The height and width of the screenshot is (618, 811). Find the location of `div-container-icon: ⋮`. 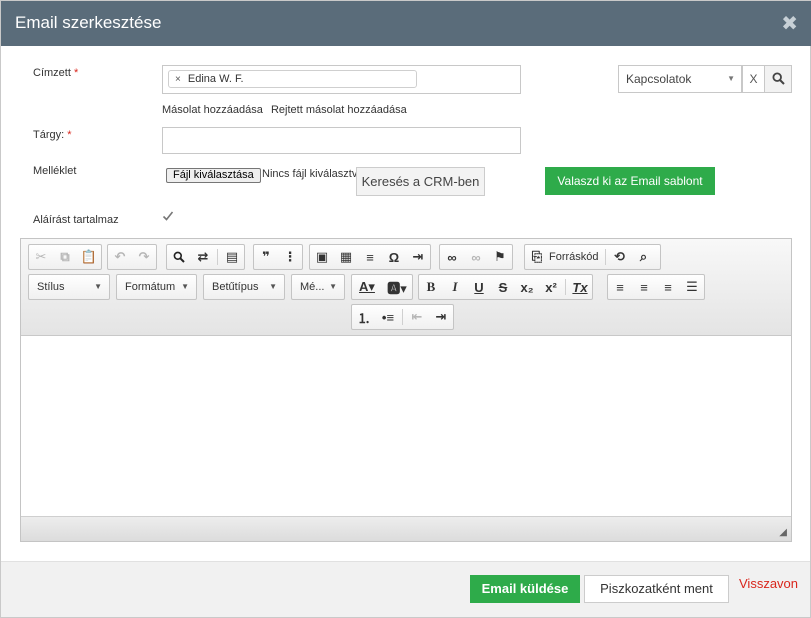

div-container-icon: ⋮ is located at coordinates (290, 257).